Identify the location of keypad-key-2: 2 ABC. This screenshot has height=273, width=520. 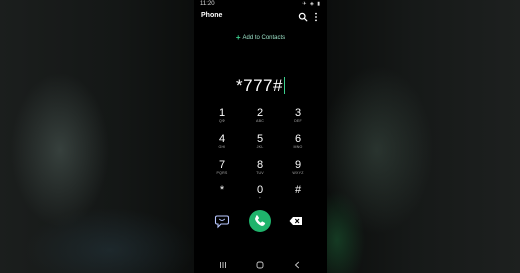
(260, 119).